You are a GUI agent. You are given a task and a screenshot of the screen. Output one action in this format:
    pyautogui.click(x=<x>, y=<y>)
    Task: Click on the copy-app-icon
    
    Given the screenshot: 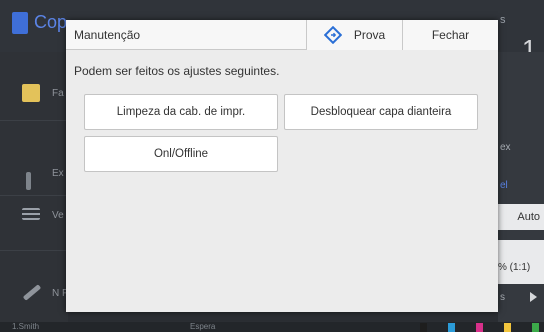 What is the action you would take?
    pyautogui.click(x=20, y=23)
    